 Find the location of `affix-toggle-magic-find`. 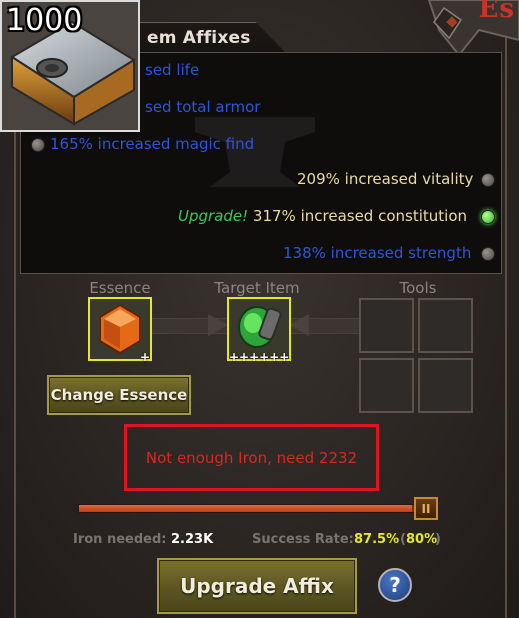

affix-toggle-magic-find is located at coordinates (38, 145).